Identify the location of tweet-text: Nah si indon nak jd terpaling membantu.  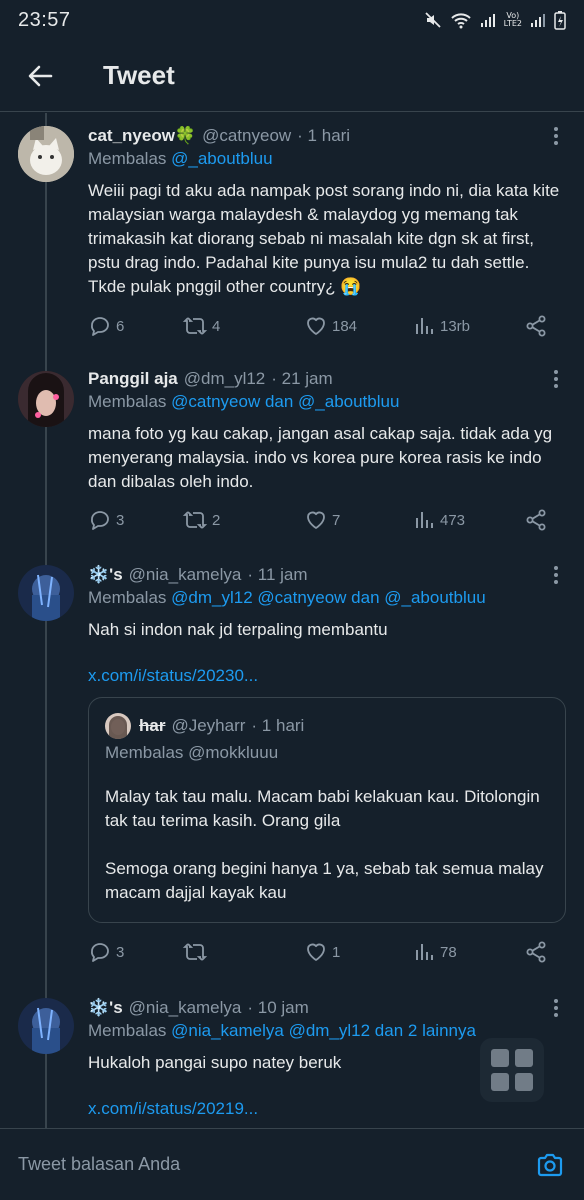
(238, 629).